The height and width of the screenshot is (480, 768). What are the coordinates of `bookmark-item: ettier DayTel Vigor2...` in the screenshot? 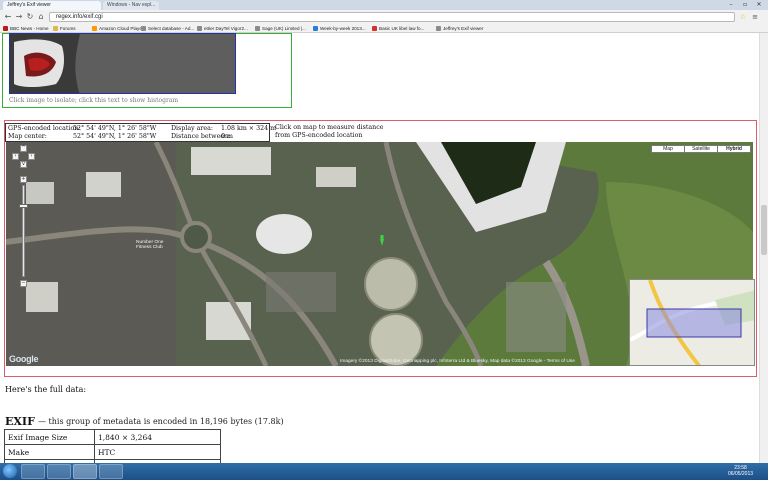 It's located at (222, 28).